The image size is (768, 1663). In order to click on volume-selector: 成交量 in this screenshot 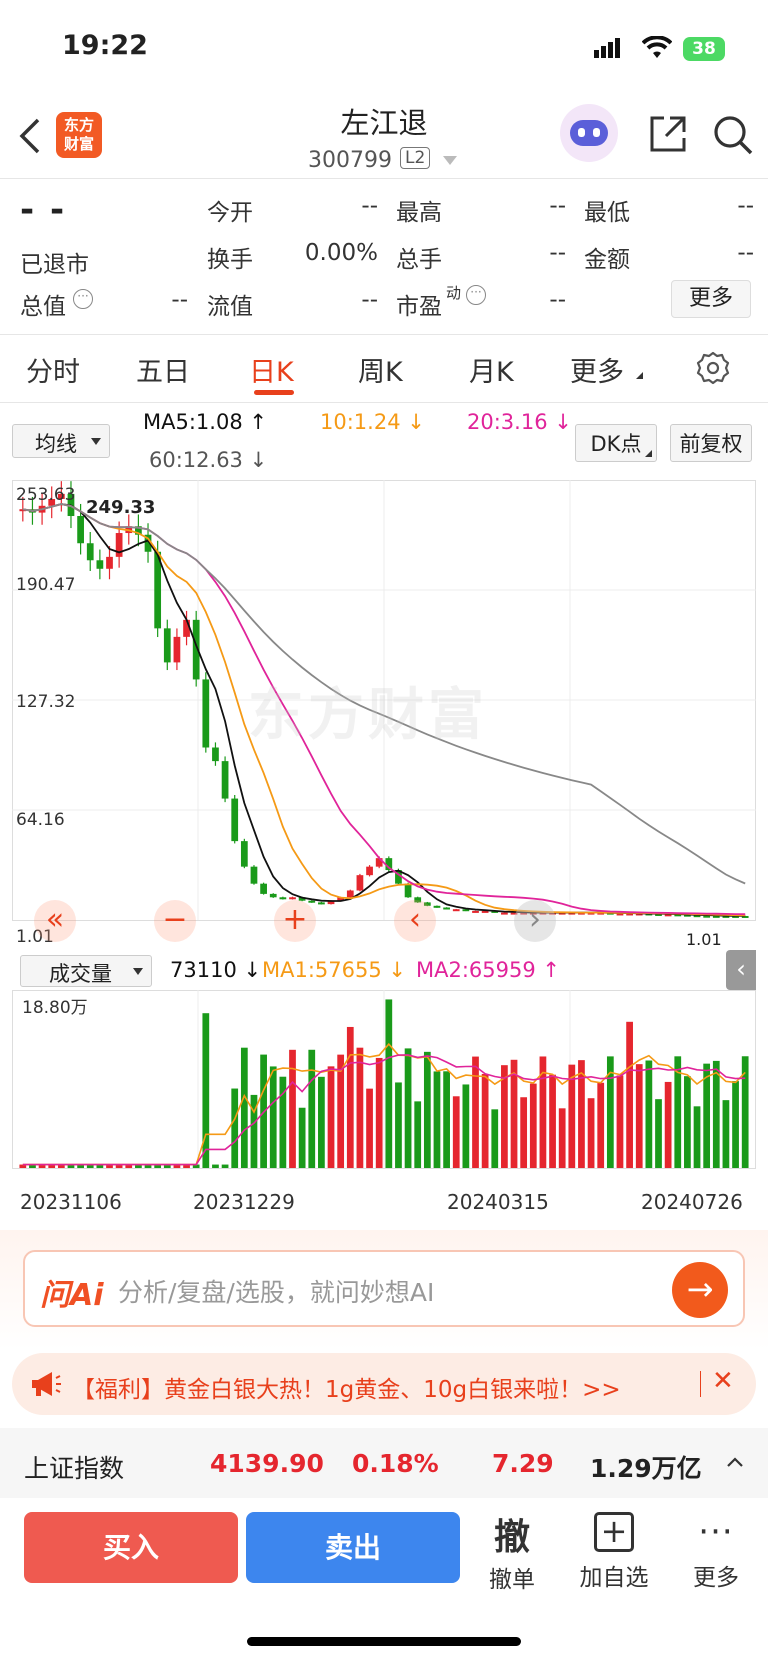, I will do `click(86, 971)`.